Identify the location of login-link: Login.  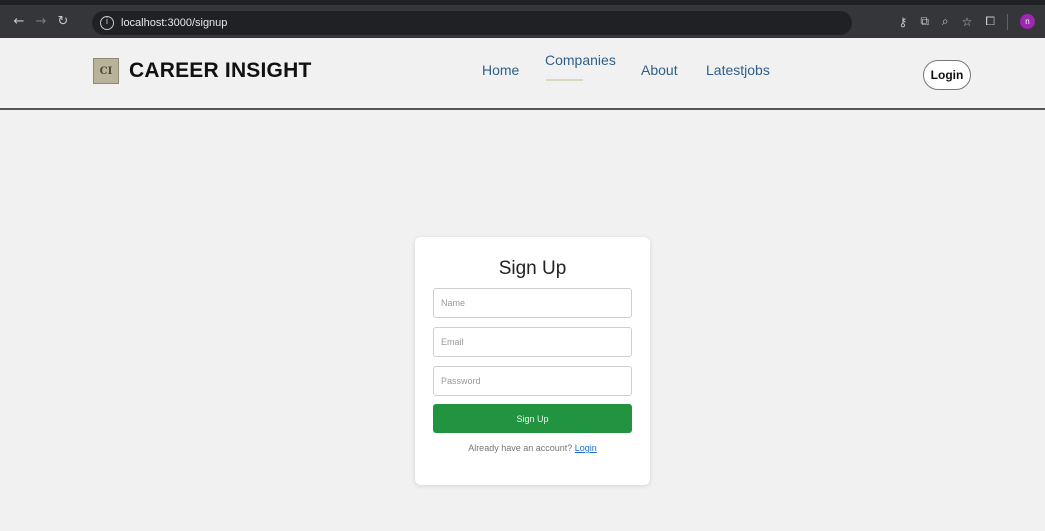
(586, 448).